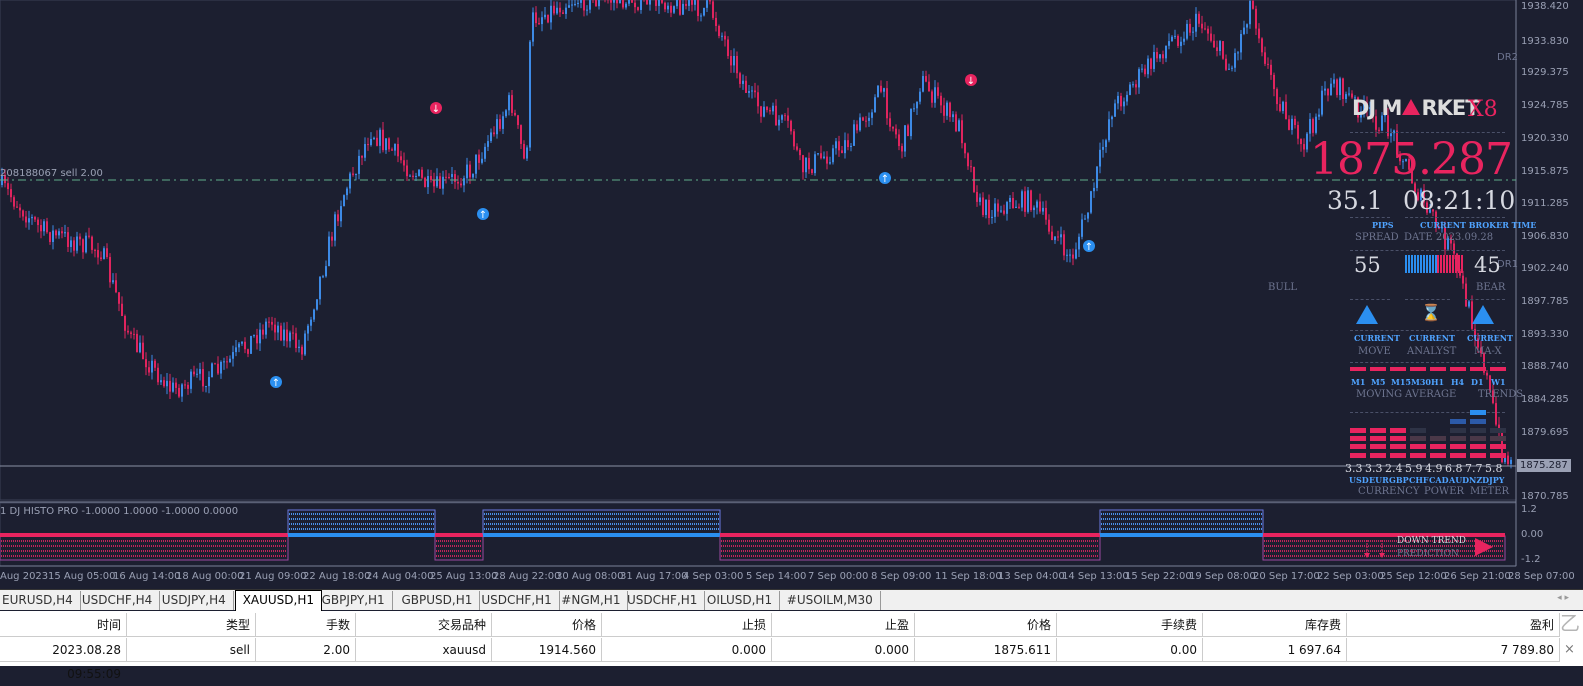 The height and width of the screenshot is (686, 1583). What do you see at coordinates (117, 600) in the screenshot?
I see `tab-usdchf-h4: USDCHF,H4` at bounding box center [117, 600].